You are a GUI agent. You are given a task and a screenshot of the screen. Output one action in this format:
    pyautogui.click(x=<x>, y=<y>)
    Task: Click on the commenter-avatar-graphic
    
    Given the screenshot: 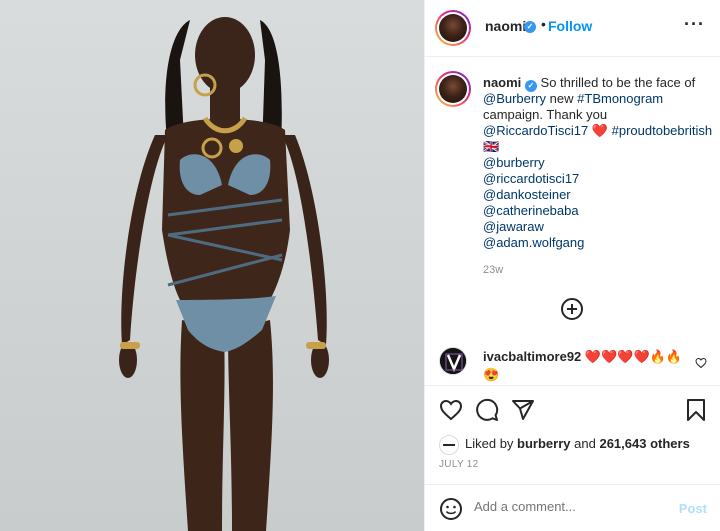 What is the action you would take?
    pyautogui.click(x=453, y=361)
    